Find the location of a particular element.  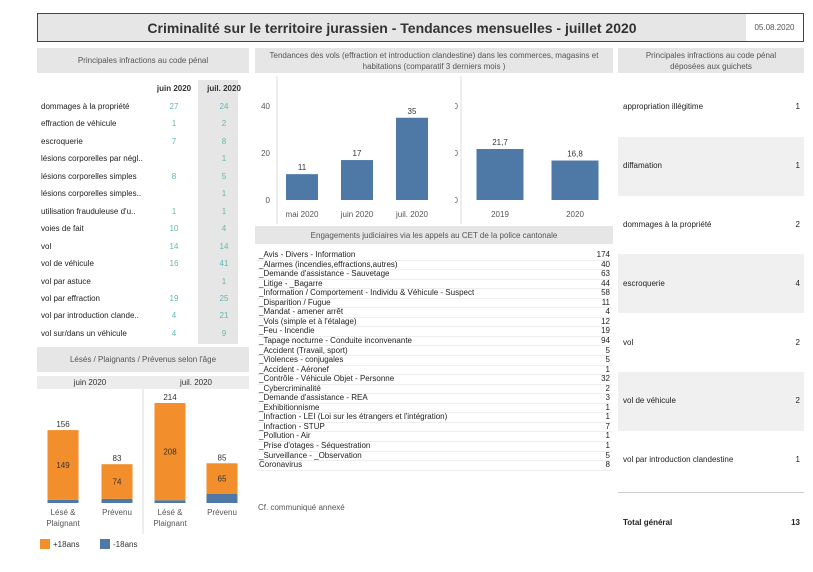

value-juin: 10 is located at coordinates (174, 229).